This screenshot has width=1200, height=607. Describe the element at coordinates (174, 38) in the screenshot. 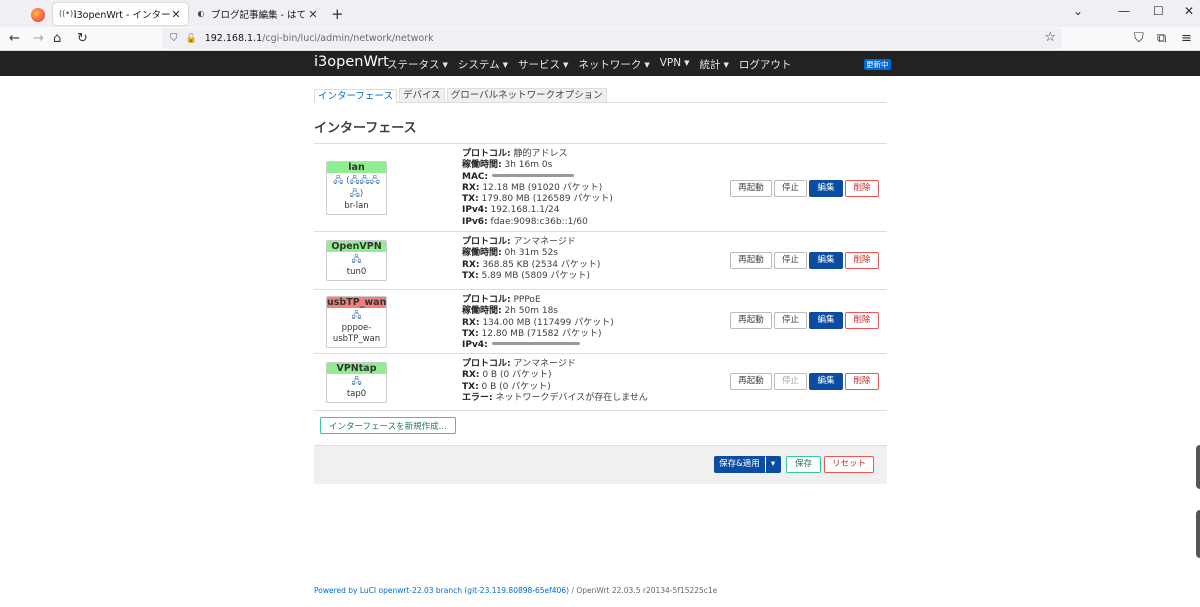

I see `tracking-protection-icon: ⛉` at that location.